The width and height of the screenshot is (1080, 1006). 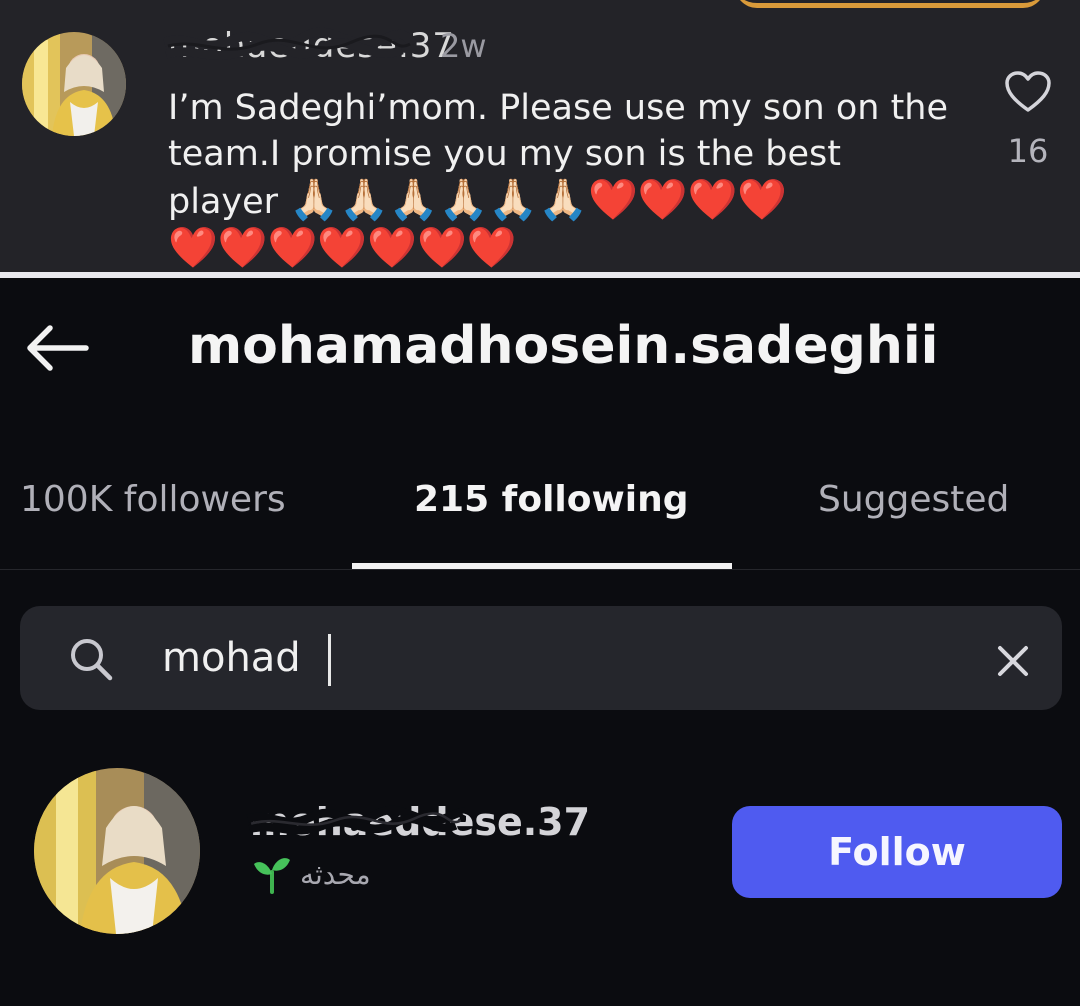 I want to click on search-input, so click(x=552, y=658).